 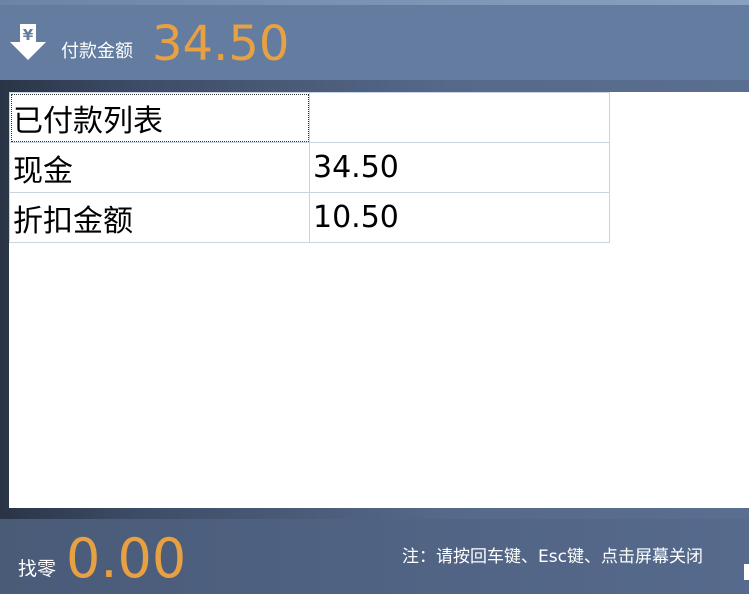 I want to click on table-header-row: 已付款列表, so click(x=309, y=117).